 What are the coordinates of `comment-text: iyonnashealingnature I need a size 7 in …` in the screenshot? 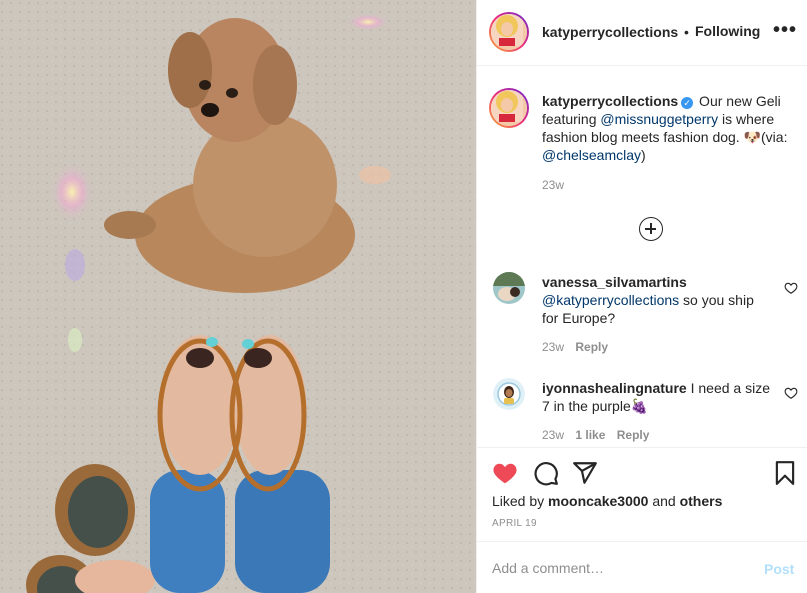 It's located at (658, 397).